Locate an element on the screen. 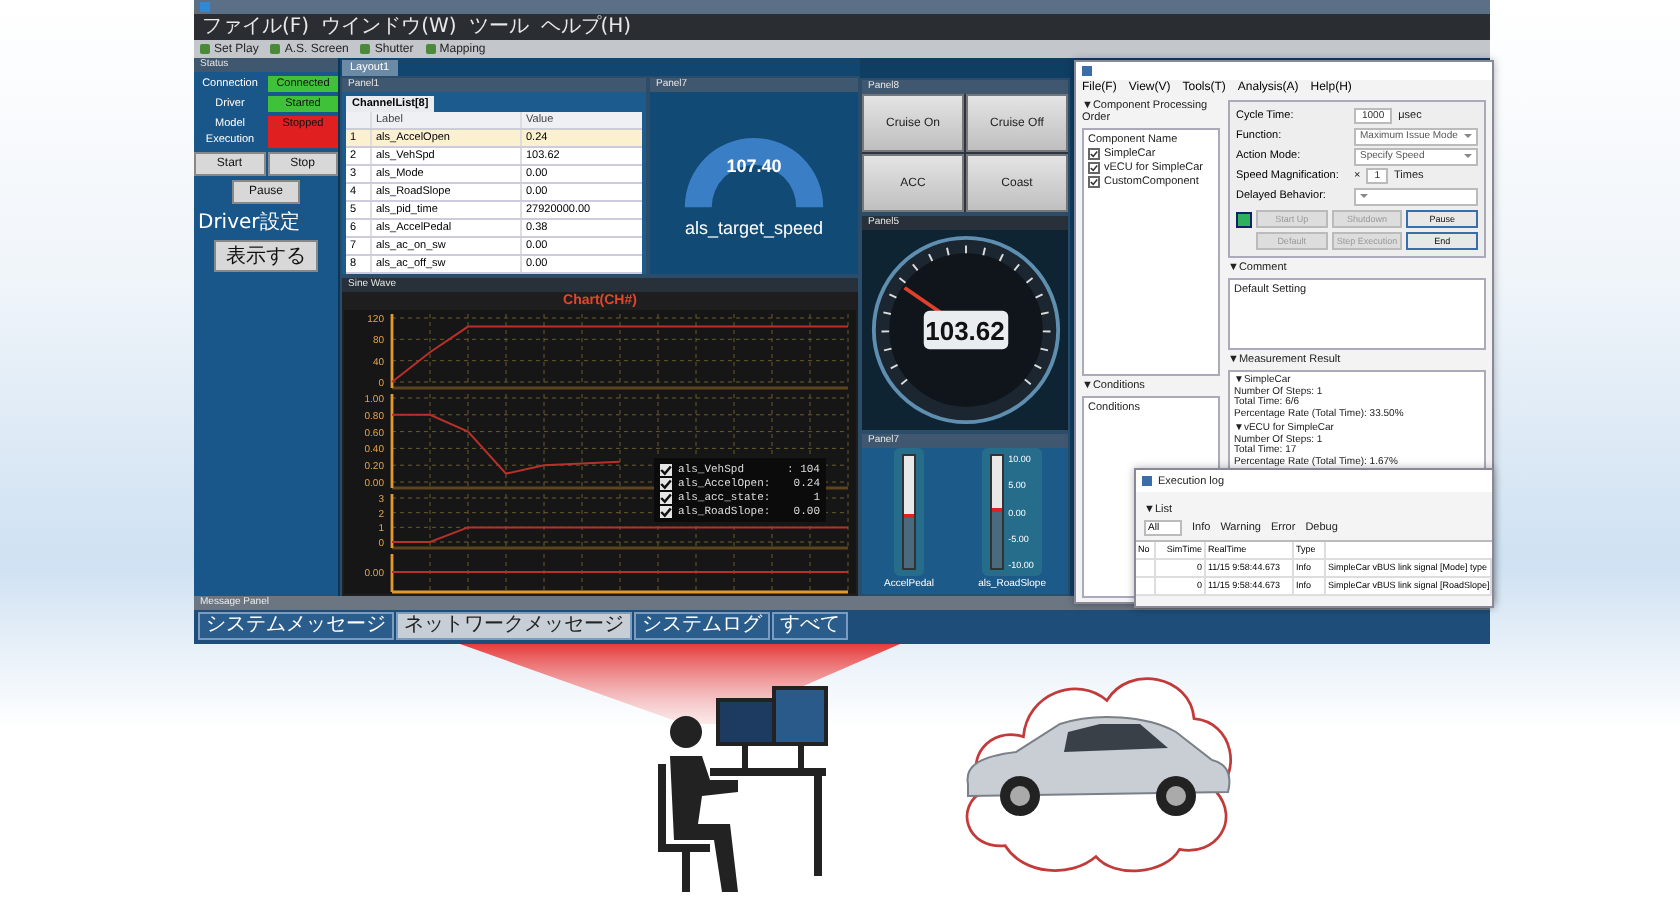 The width and height of the screenshot is (1680, 910). menu-item: ウインドウ(W) is located at coordinates (389, 27).